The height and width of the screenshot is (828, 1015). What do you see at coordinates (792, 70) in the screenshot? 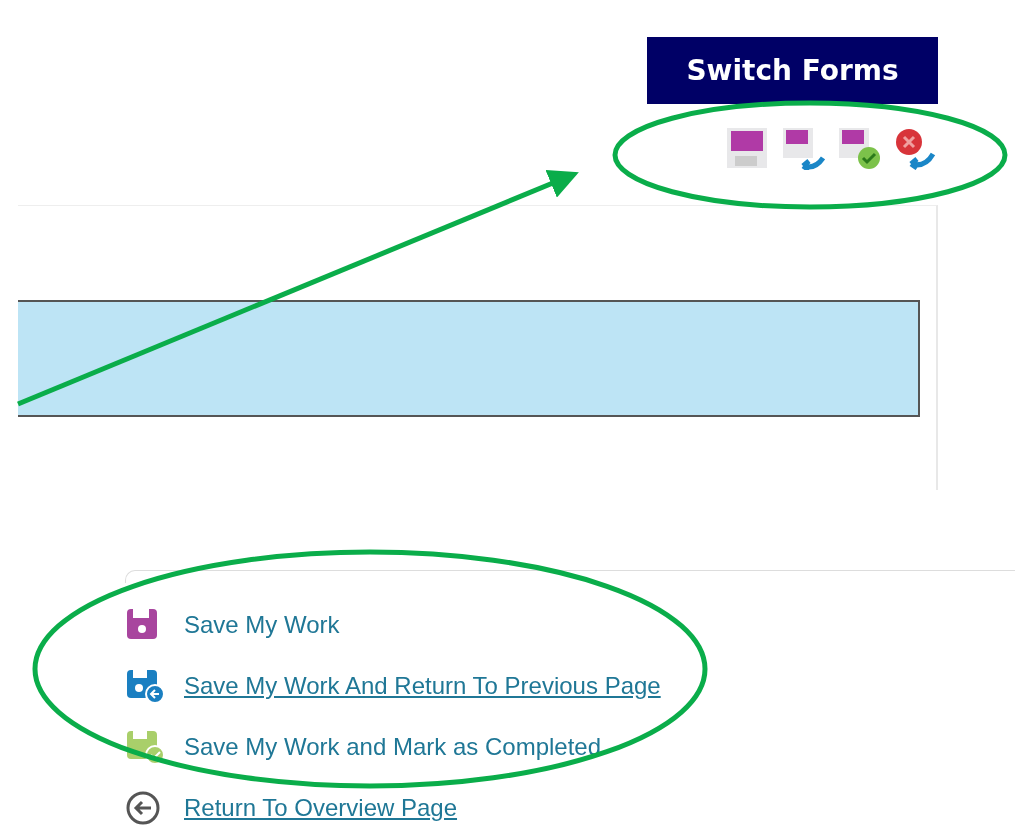
I see `switch-forms-button: Switch Forms` at bounding box center [792, 70].